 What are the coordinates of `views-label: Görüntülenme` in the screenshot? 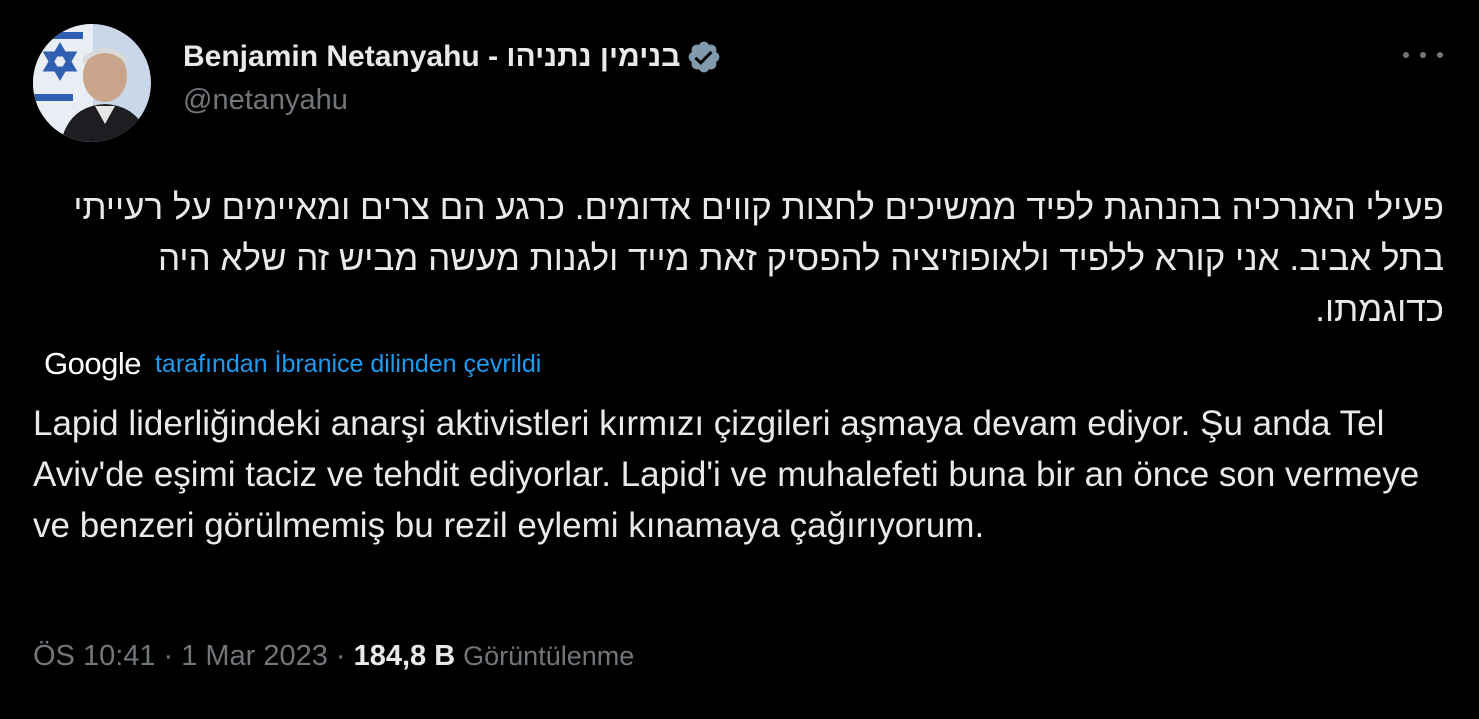 It's located at (549, 656).